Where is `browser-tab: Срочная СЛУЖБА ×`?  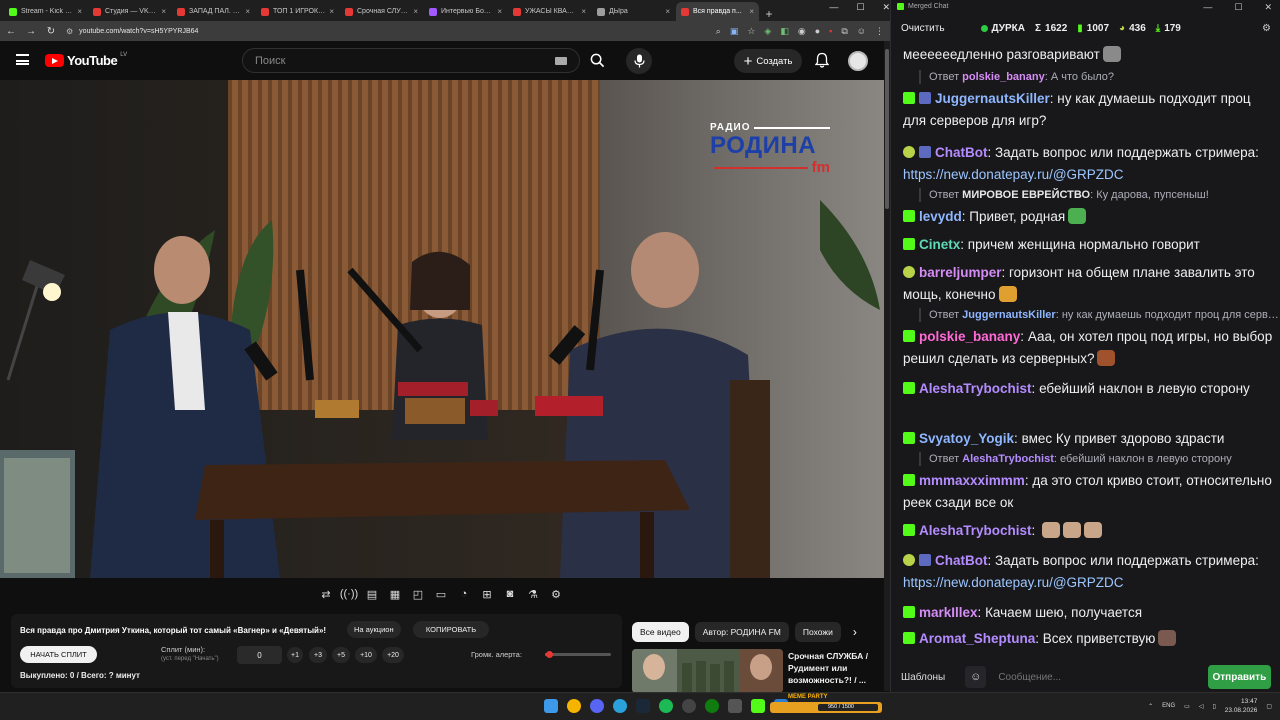
browser-tab: Срочная СЛУЖБА × is located at coordinates (381, 11).